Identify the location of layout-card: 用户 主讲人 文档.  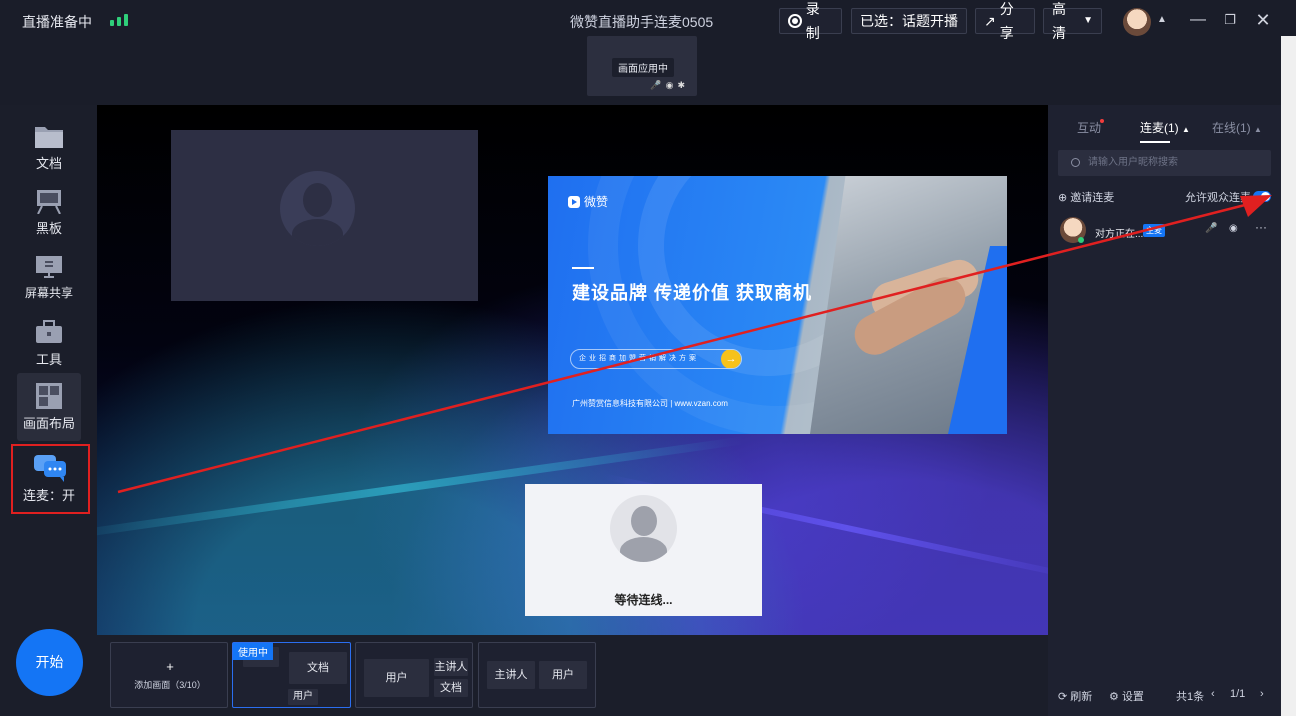
(414, 675).